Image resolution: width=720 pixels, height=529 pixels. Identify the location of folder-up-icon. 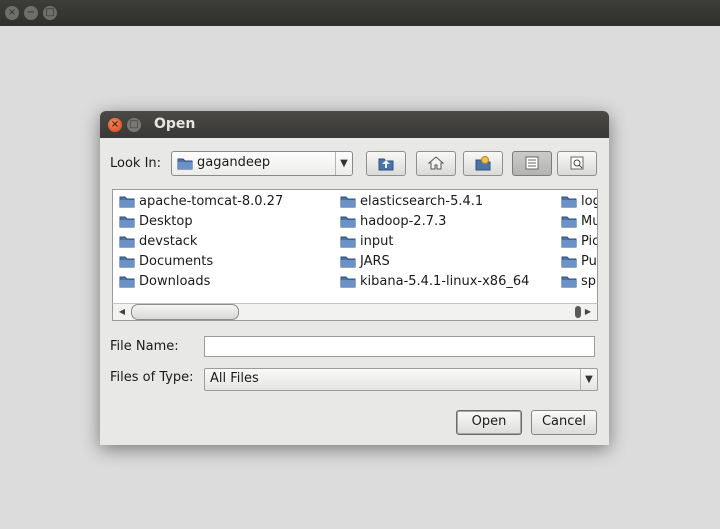
(386, 164).